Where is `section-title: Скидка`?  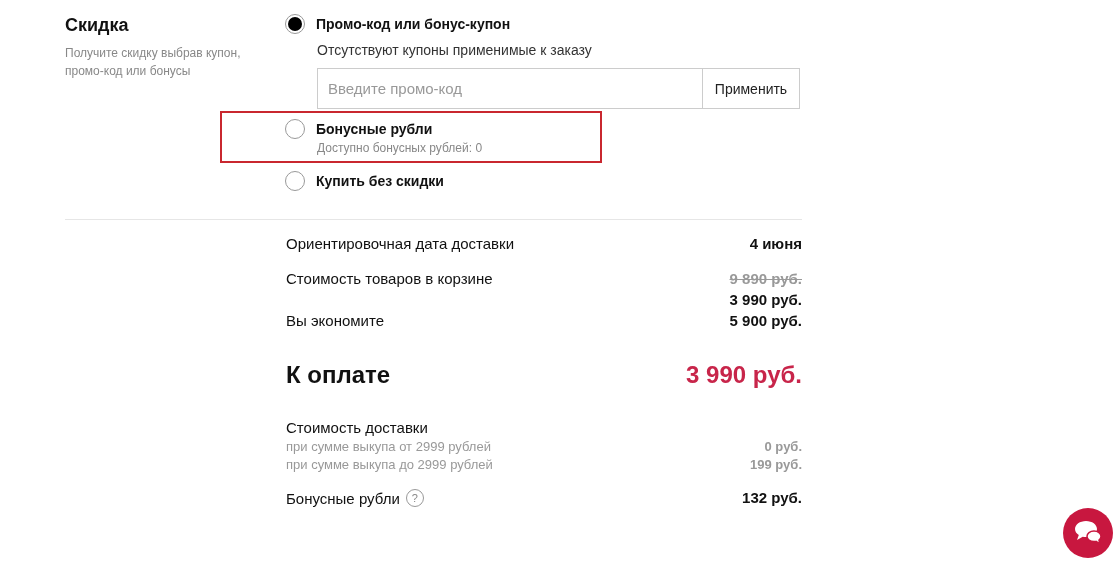 section-title: Скидка is located at coordinates (97, 25).